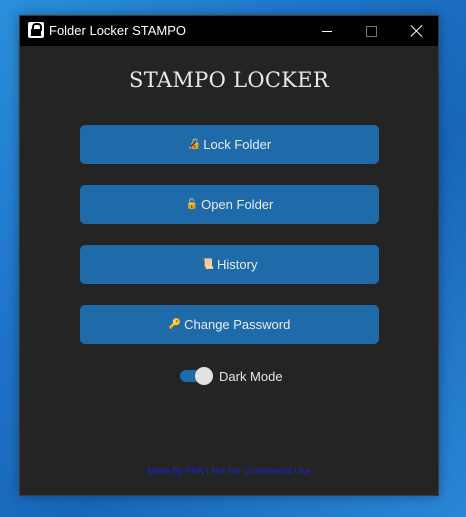 Image resolution: width=466 pixels, height=517 pixels. I want to click on open-folder-label: Open Folder, so click(237, 204).